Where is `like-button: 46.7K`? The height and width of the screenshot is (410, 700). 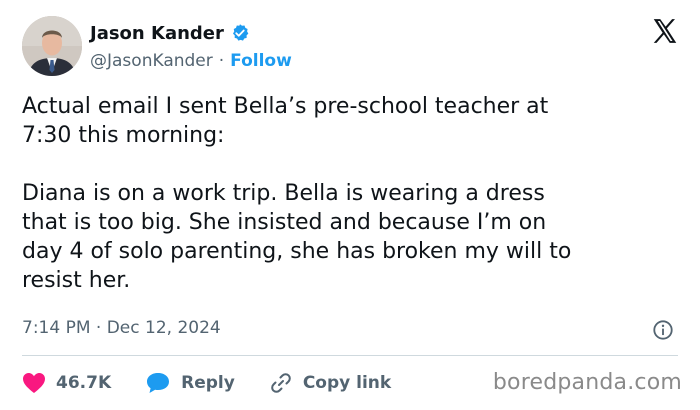 like-button: 46.7K is located at coordinates (66, 383).